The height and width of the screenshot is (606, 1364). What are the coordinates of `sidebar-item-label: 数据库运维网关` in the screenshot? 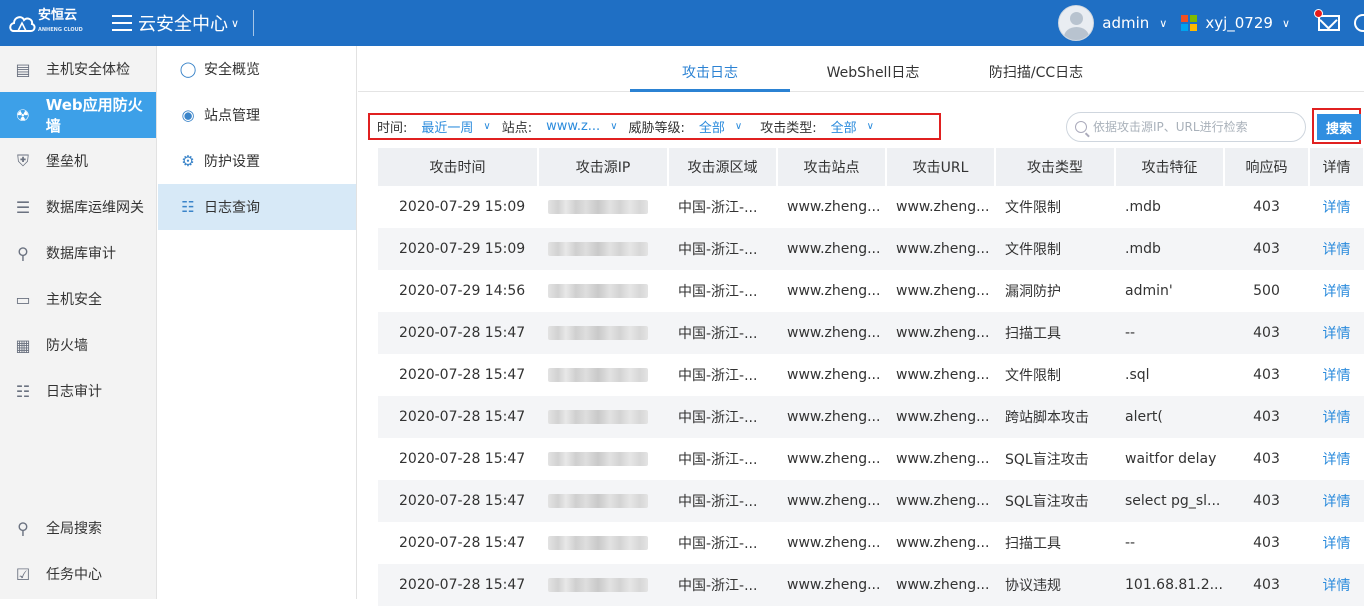 It's located at (95, 208).